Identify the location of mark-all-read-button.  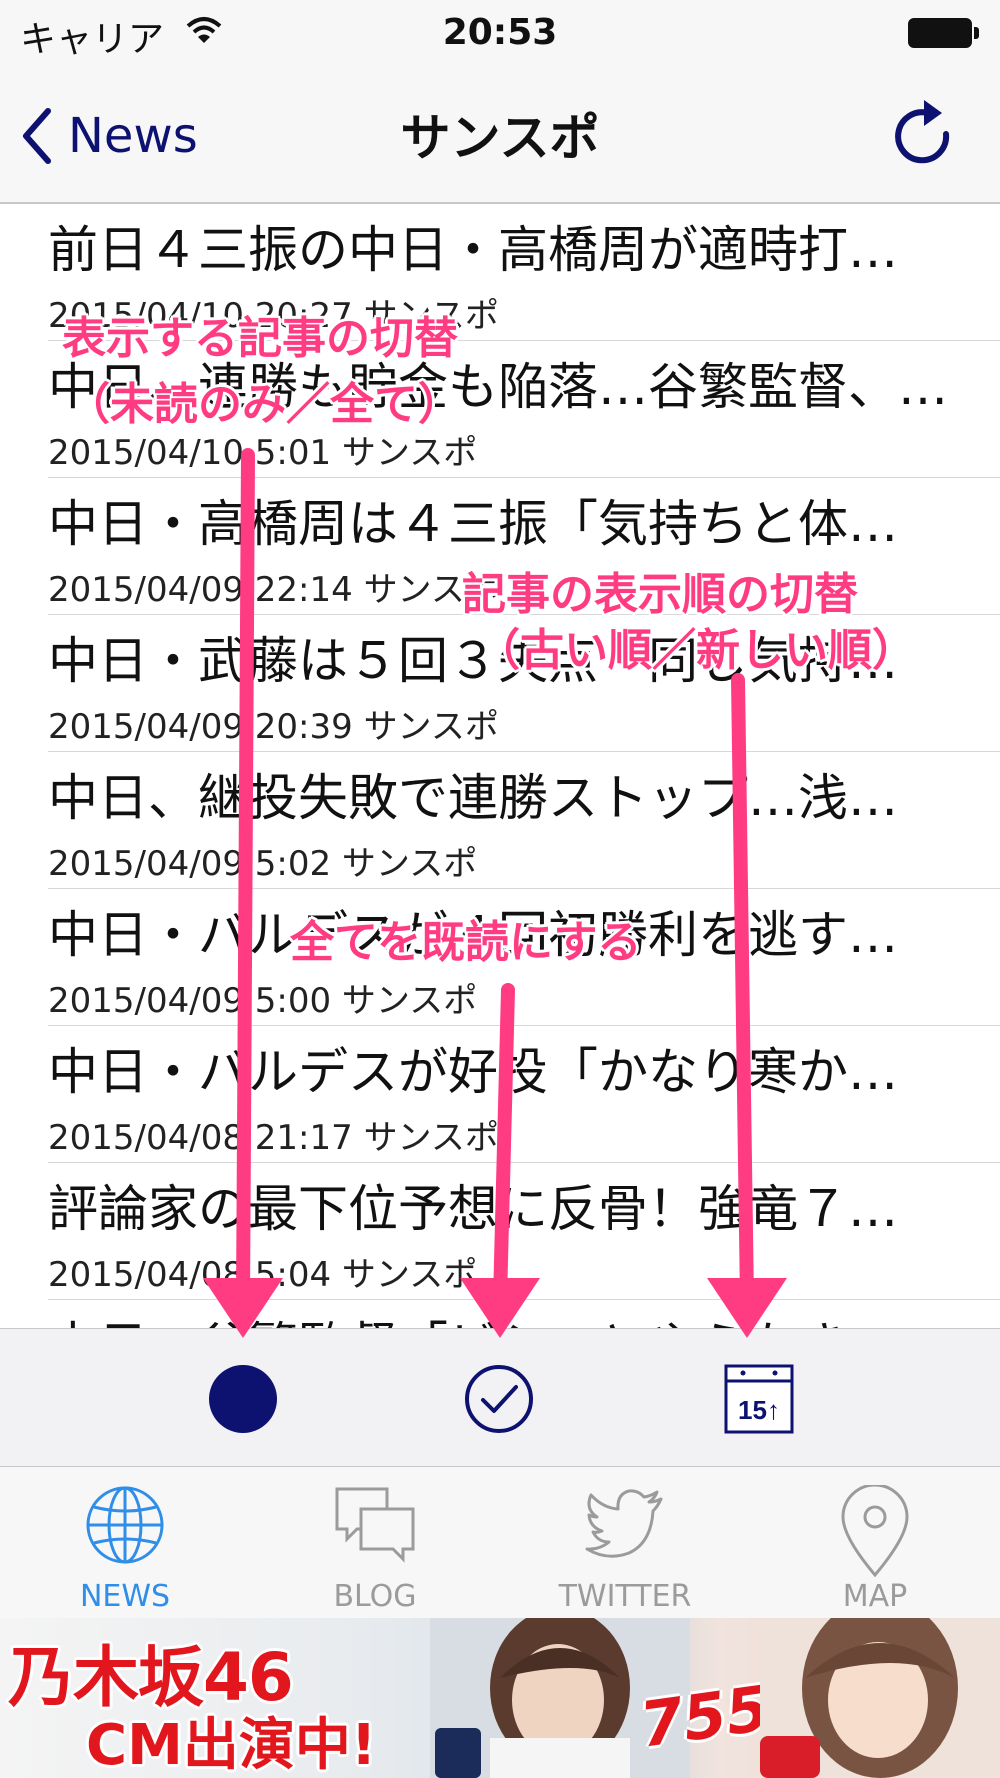
(499, 1399).